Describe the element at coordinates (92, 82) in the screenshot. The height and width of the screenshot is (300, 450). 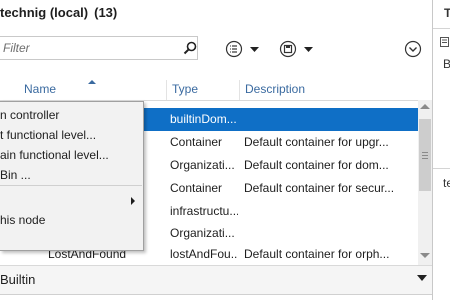
I see `sort-ascending-icon` at that location.